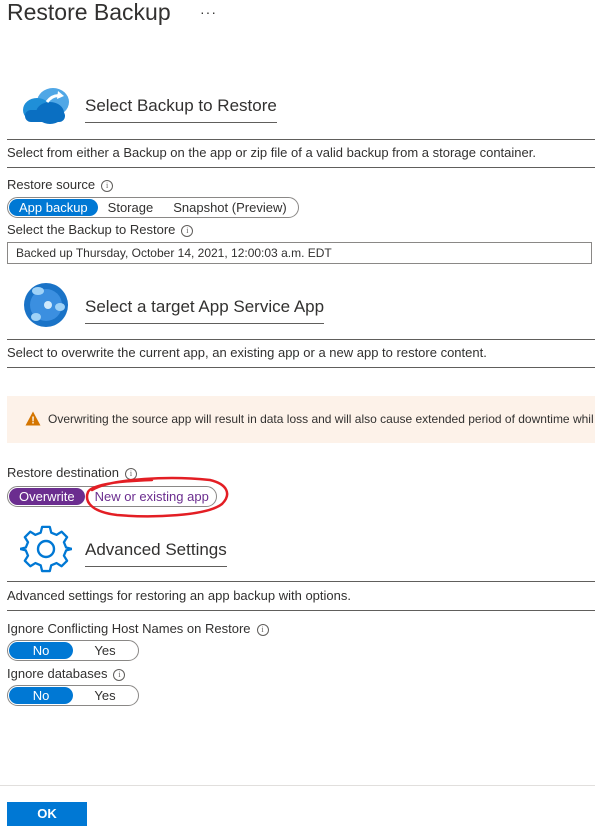 The height and width of the screenshot is (837, 595). Describe the element at coordinates (47, 814) in the screenshot. I see `ok-button: OK` at that location.